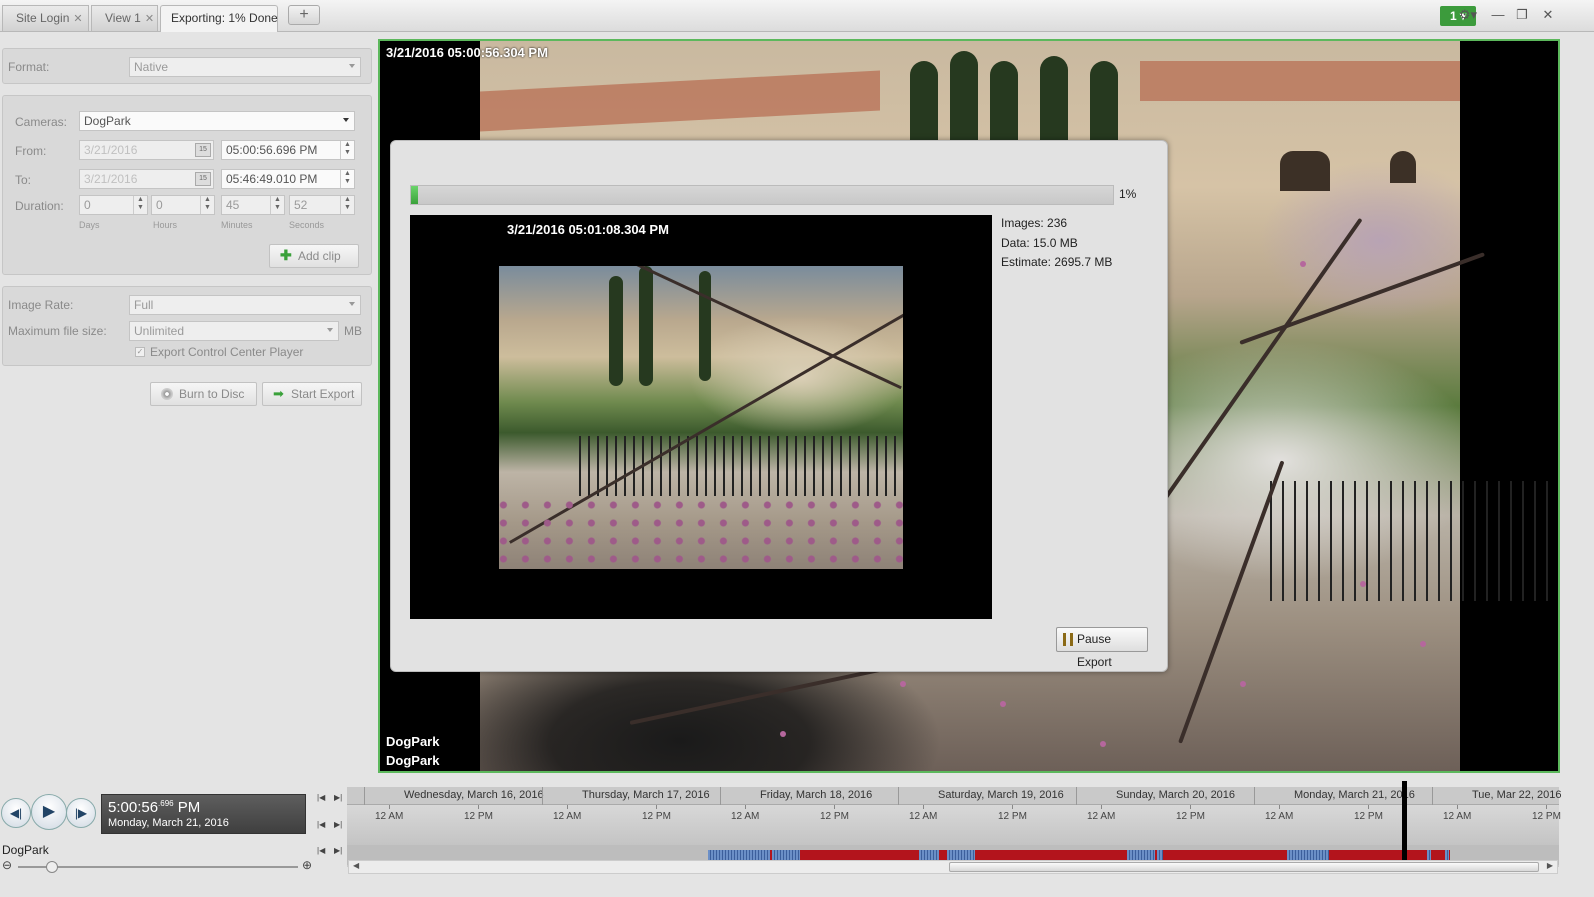 The image size is (1594, 897). I want to click on timeline-scrollbar: ◀ ▶, so click(953, 867).